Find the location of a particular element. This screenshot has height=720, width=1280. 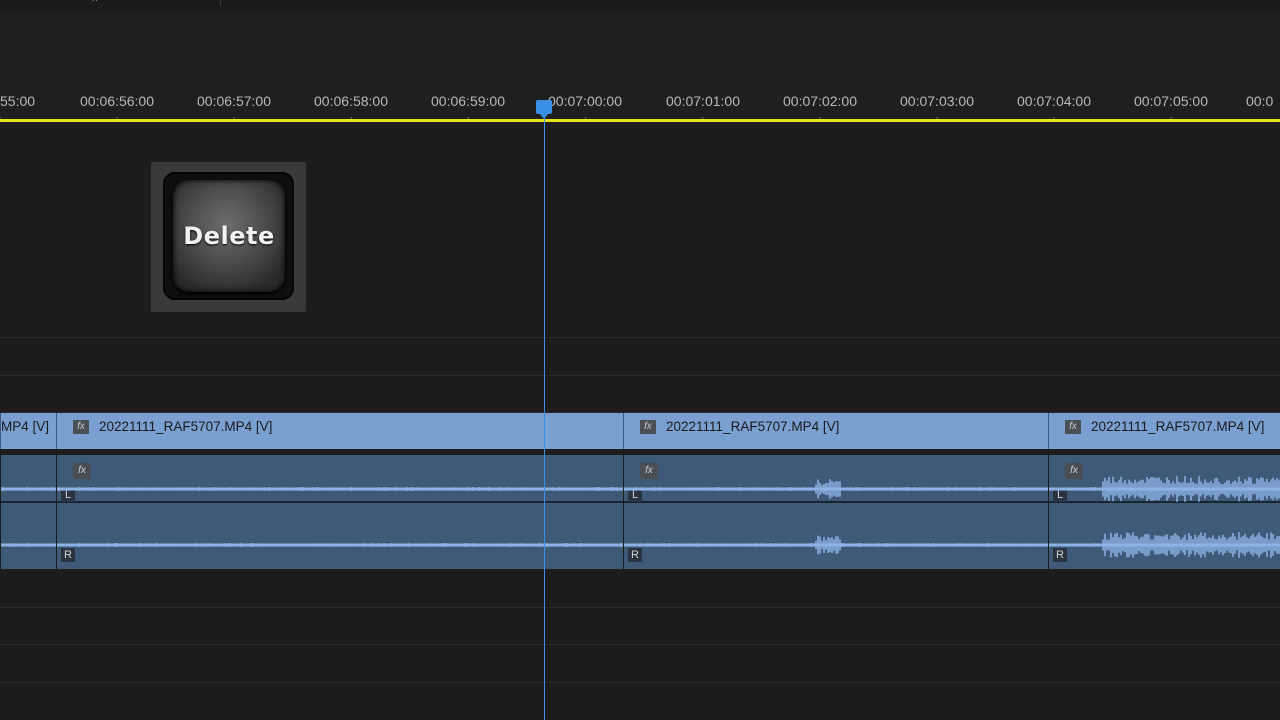

video-clip: MP4 [V] is located at coordinates (28, 431).